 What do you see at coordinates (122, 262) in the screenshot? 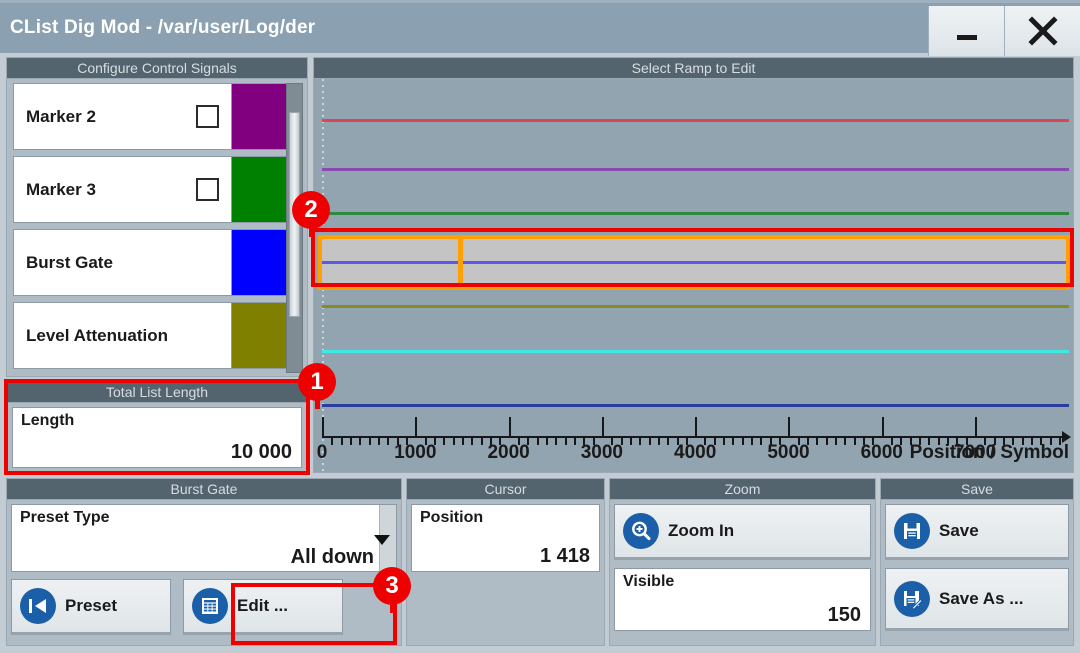
I see `signal-row-burst-gate: Burst Gate` at bounding box center [122, 262].